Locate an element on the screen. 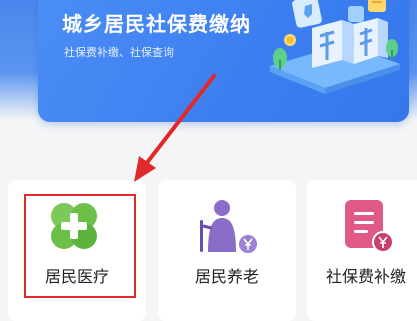  social-insurance-illustration is located at coordinates (335, 47).